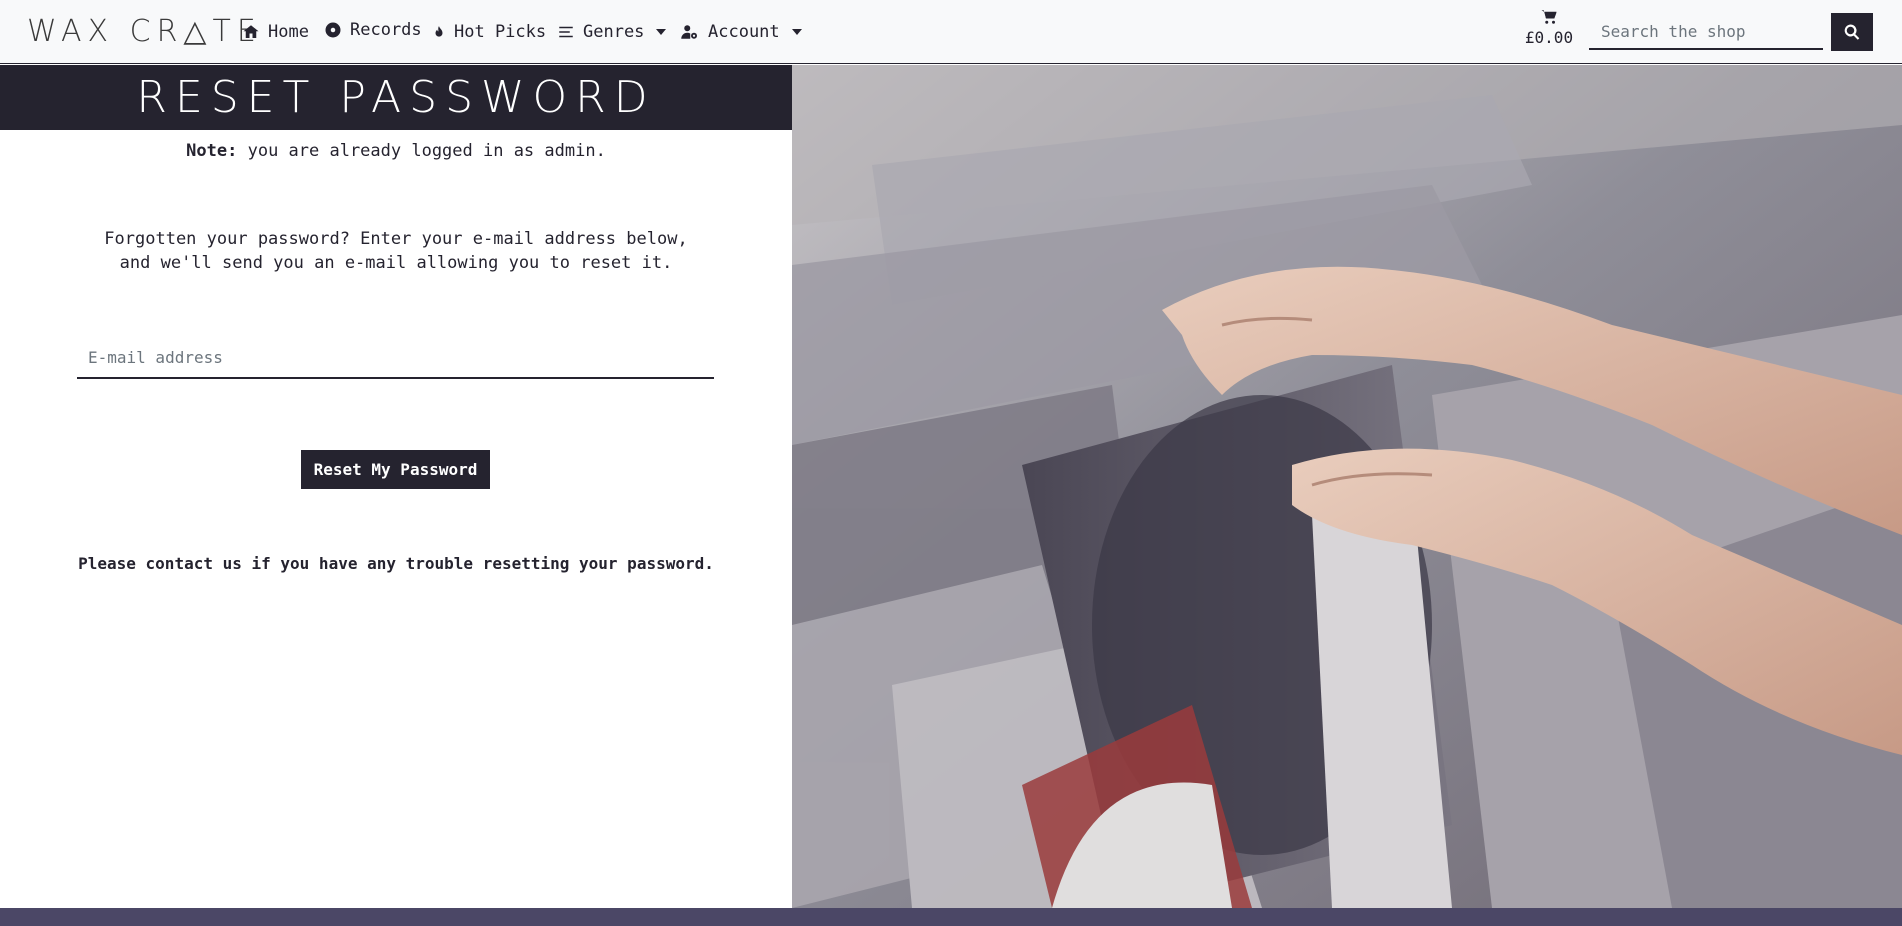 The height and width of the screenshot is (926, 1902). Describe the element at coordinates (951, 917) in the screenshot. I see `footer-bar` at that location.